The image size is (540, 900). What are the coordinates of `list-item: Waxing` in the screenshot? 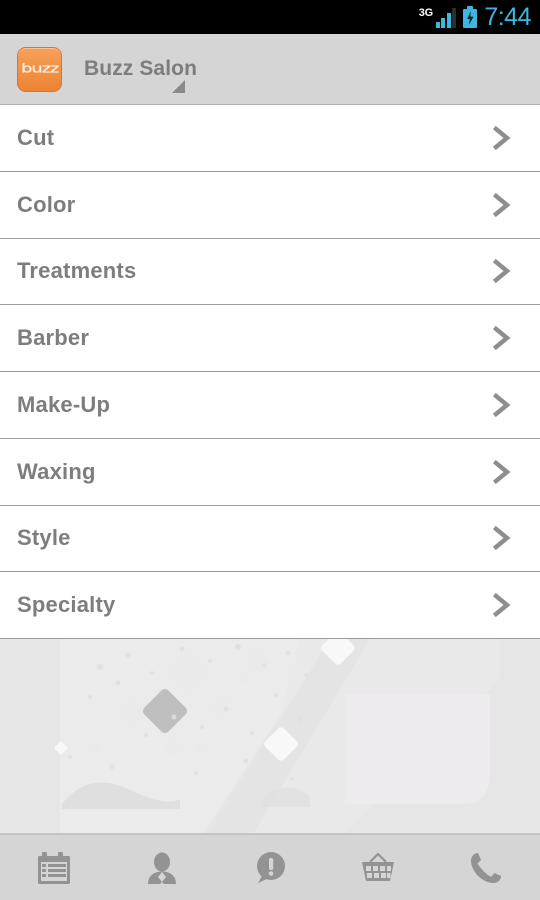 It's located at (270, 472).